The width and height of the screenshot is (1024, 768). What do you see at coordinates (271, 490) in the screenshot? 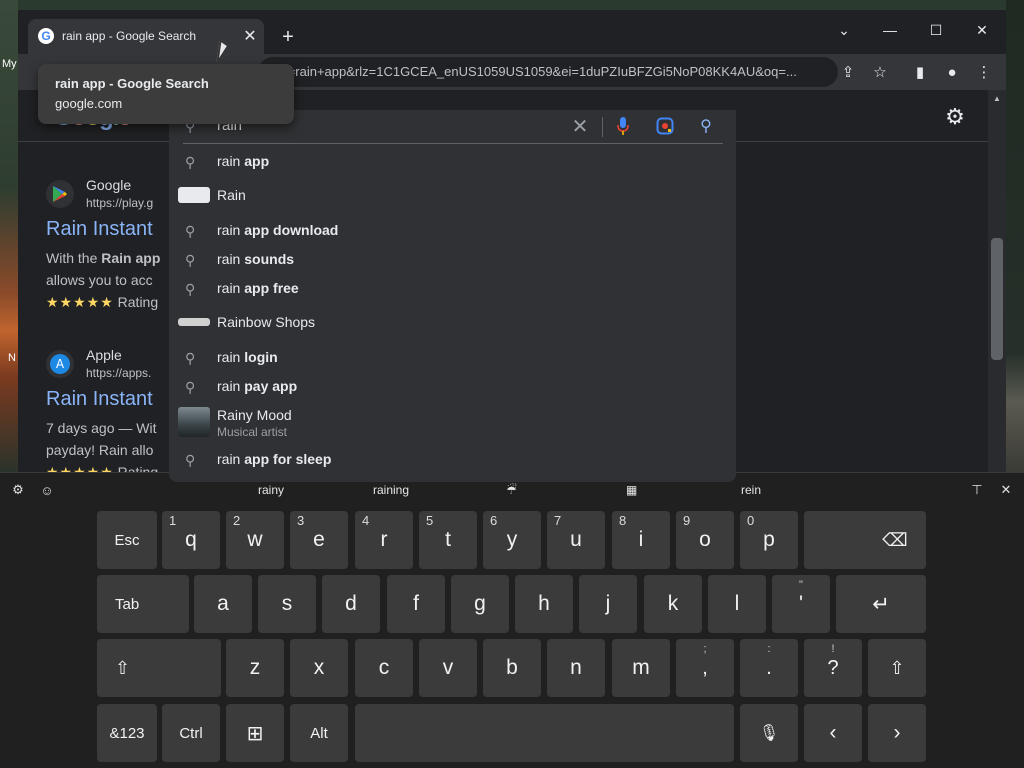
I see `candidate-word: rainy` at bounding box center [271, 490].